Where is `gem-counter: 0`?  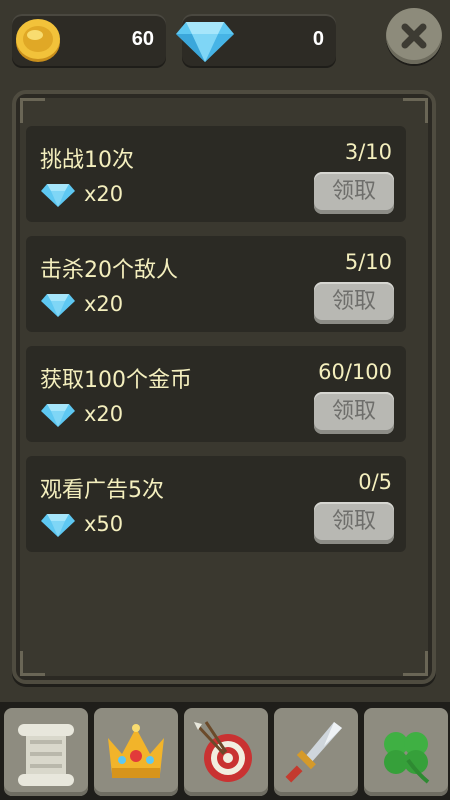
gem-counter: 0 is located at coordinates (256, 40).